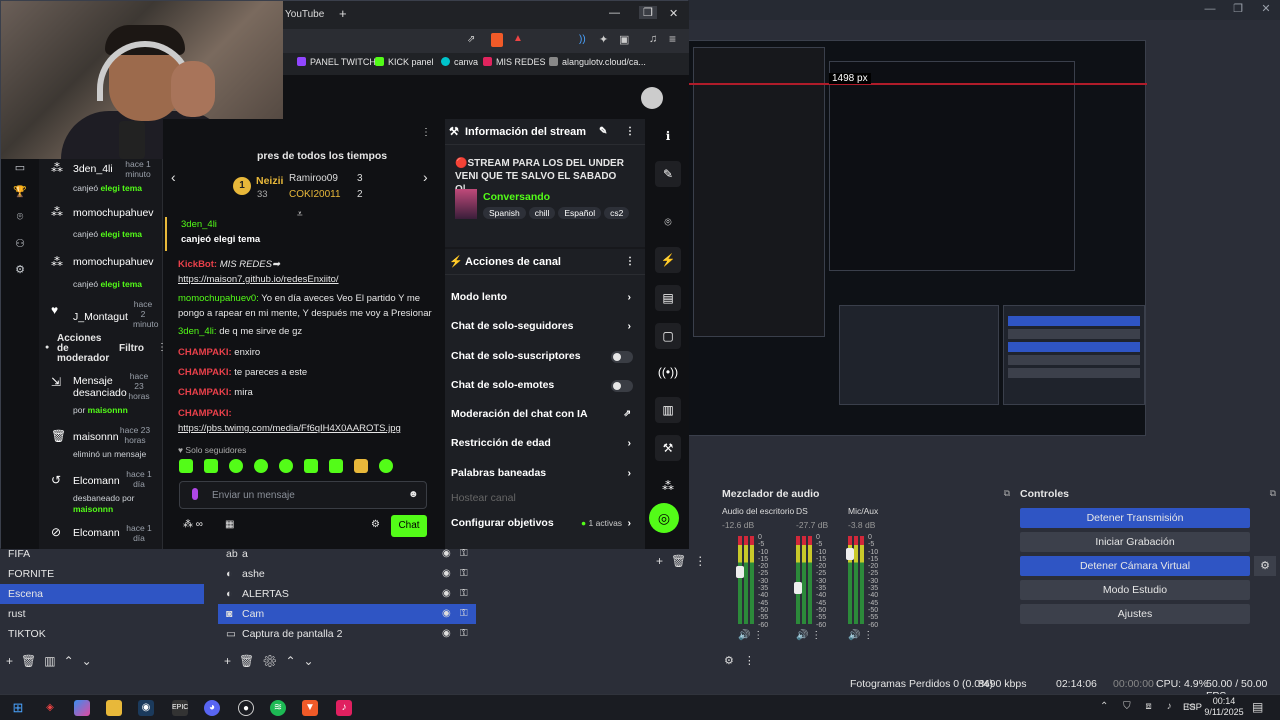  Describe the element at coordinates (546, 326) in the screenshot. I see `followers-only-row: Chat de solo-seguidores ›` at that location.